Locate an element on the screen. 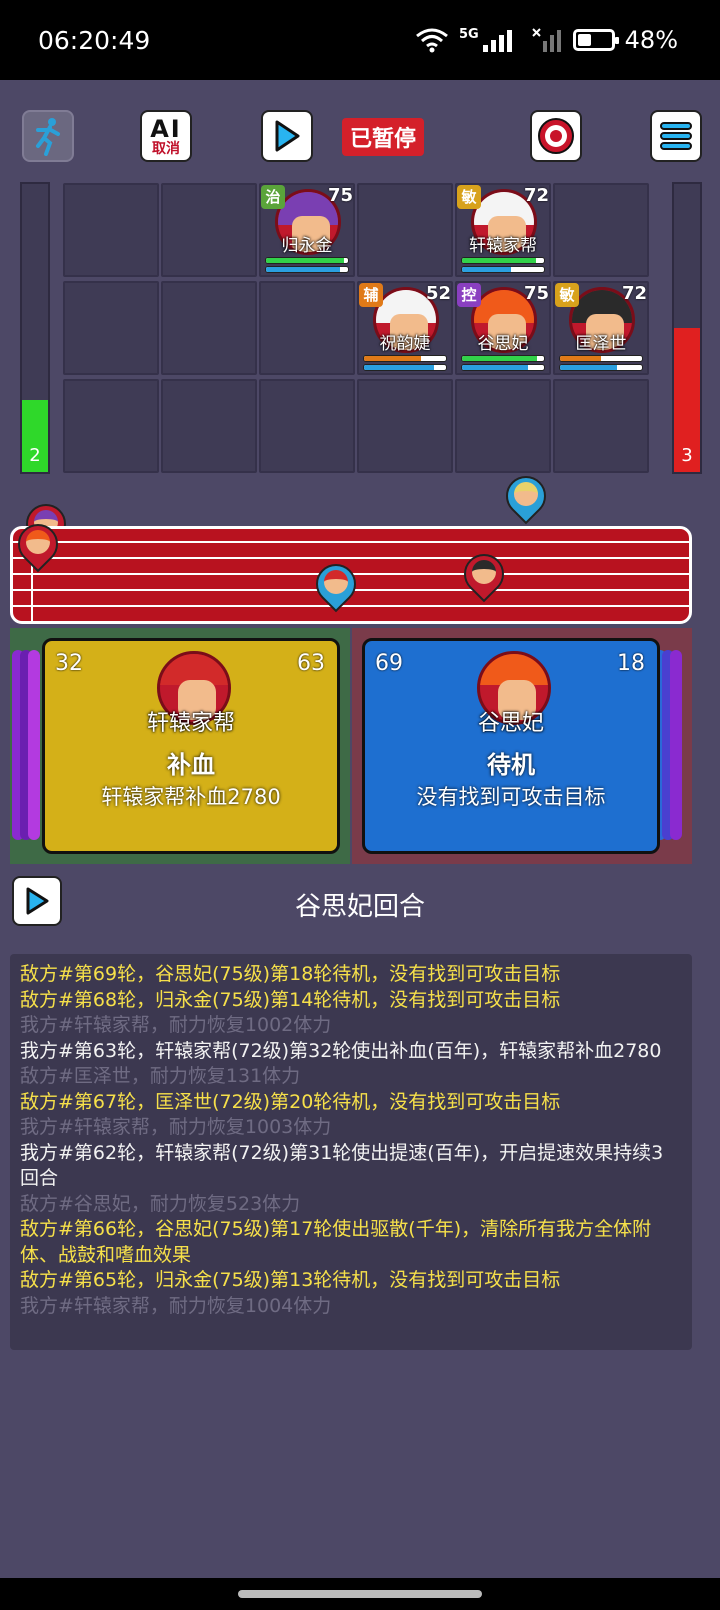  flee-button is located at coordinates (48, 136).